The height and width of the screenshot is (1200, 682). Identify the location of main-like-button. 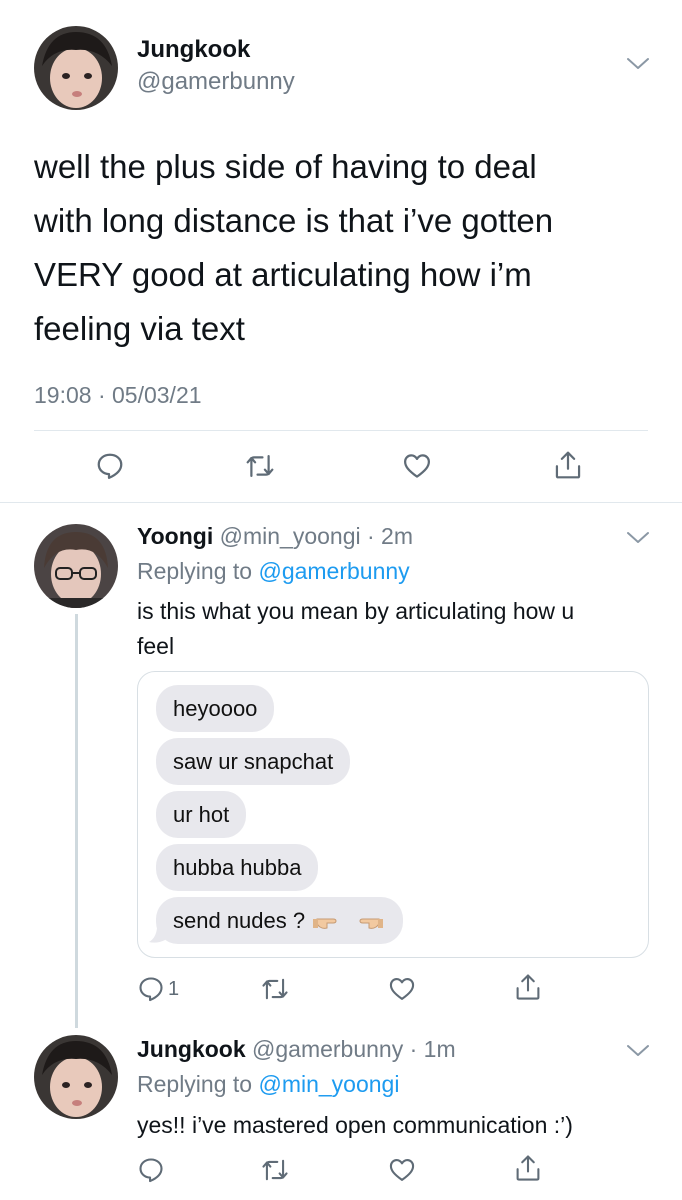
(417, 466).